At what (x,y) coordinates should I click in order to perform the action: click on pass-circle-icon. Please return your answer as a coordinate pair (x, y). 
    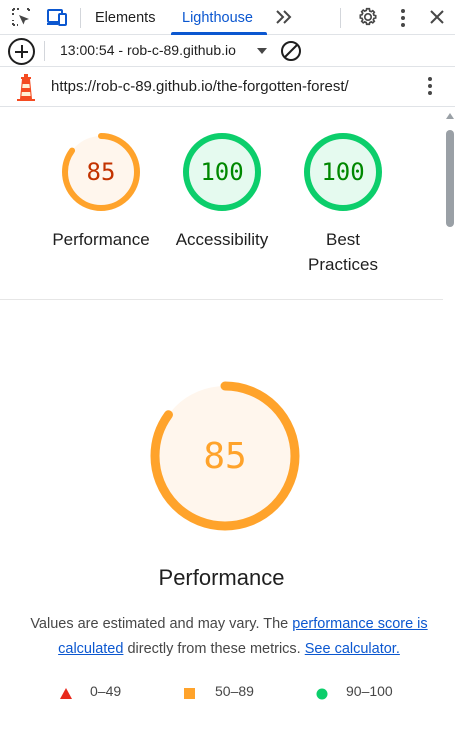
    Looking at the image, I should click on (322, 694).